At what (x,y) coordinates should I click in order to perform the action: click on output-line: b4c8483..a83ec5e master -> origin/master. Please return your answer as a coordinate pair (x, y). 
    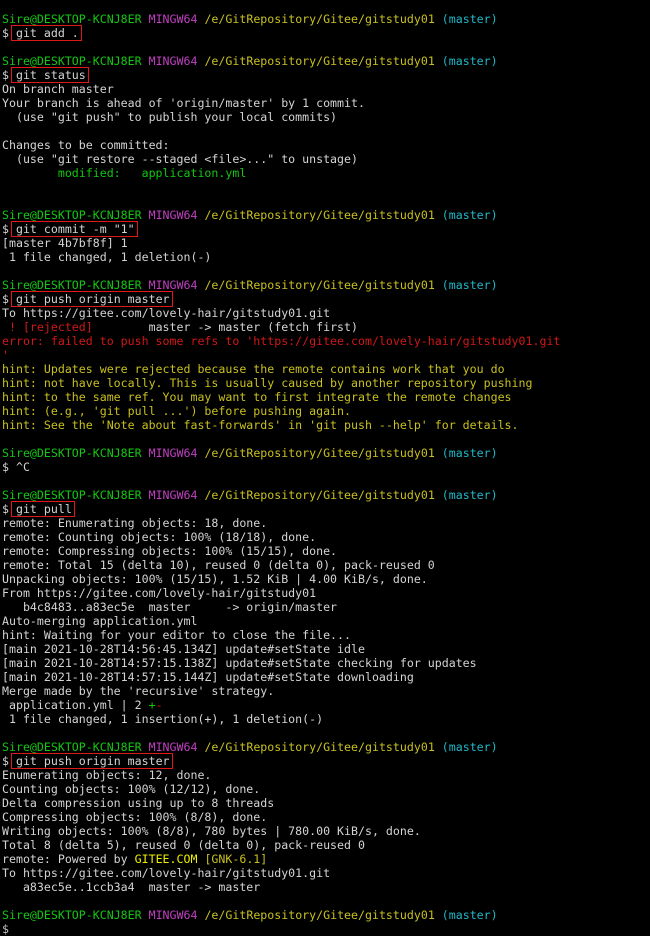
    Looking at the image, I should click on (169, 607).